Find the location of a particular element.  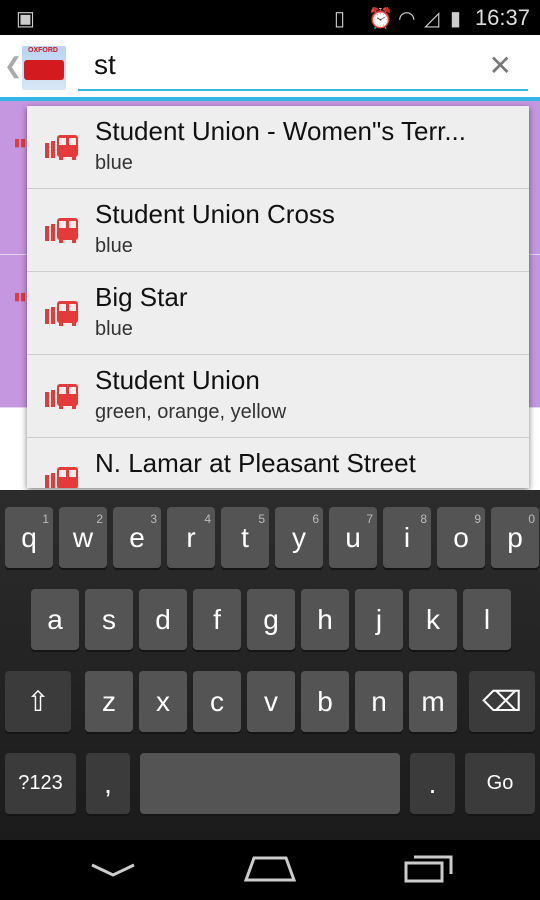

key-r: r4 is located at coordinates (191, 537).